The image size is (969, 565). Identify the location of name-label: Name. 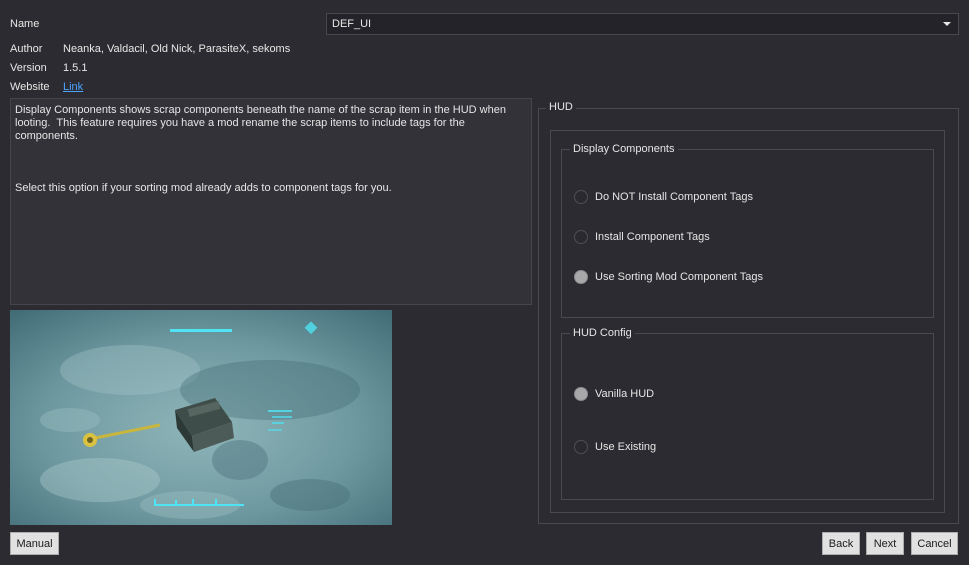
(25, 24).